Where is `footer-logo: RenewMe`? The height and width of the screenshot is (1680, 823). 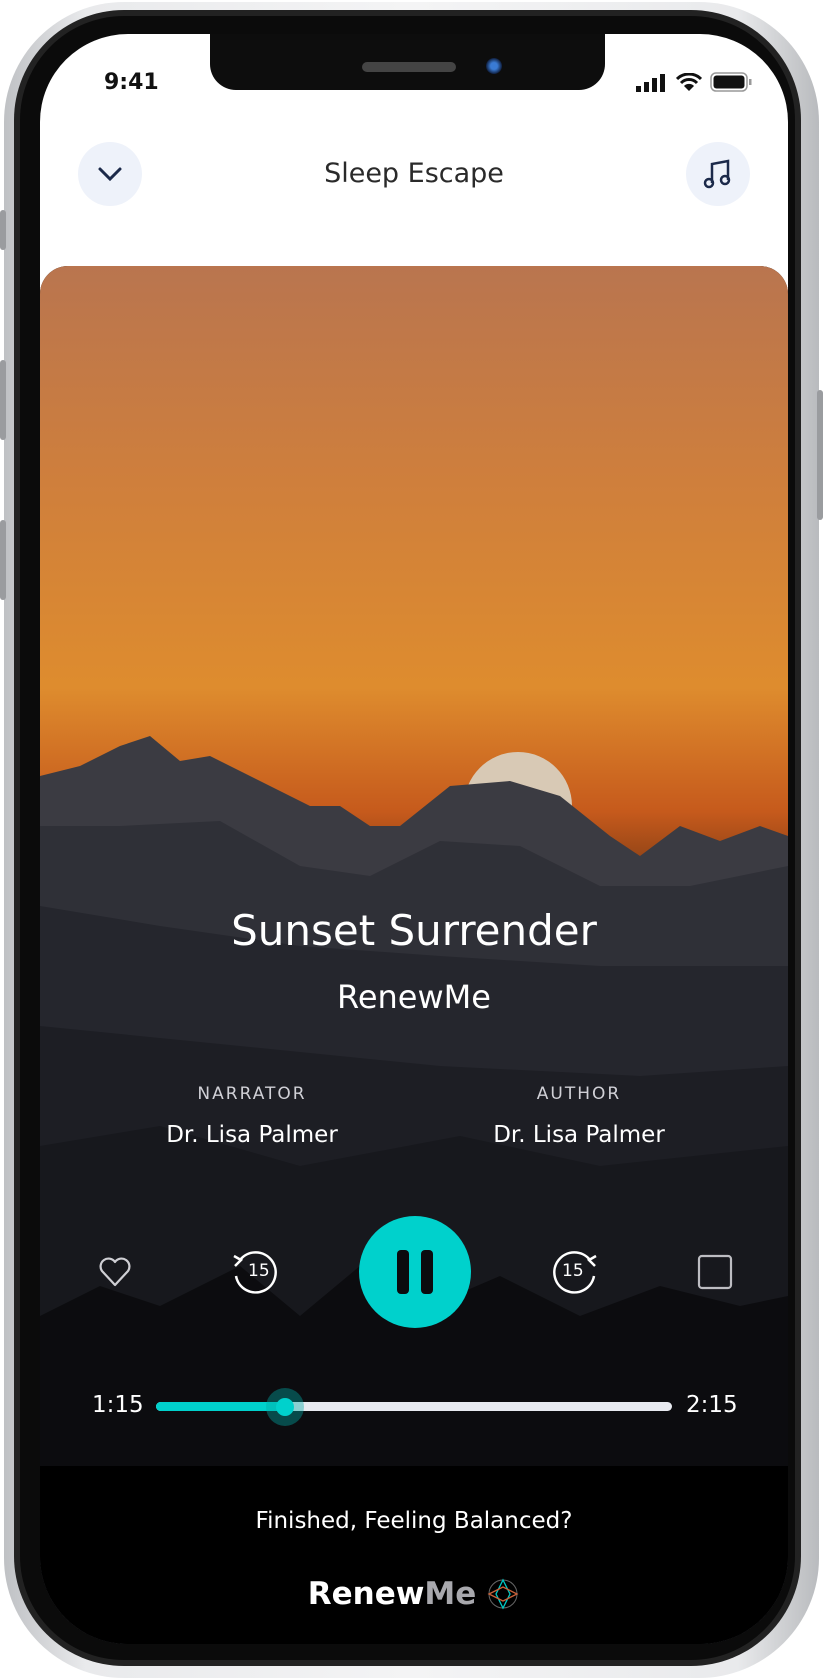 footer-logo: RenewMe is located at coordinates (414, 1594).